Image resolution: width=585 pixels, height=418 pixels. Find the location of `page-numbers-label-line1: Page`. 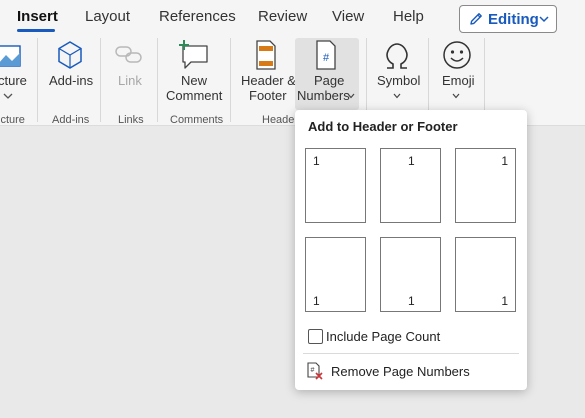

page-numbers-label-line1: Page is located at coordinates (329, 80).